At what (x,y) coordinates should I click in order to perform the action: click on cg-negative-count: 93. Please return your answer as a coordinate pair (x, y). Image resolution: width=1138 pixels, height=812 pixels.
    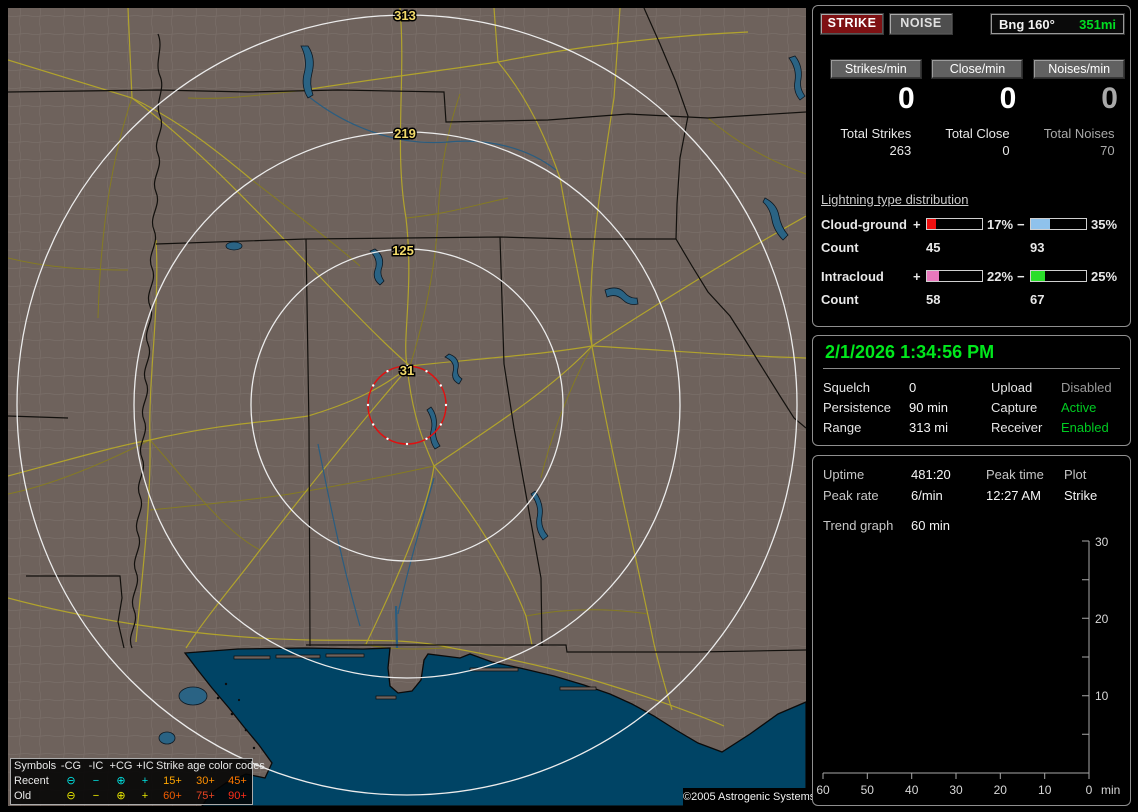
    Looking at the image, I should click on (1037, 247).